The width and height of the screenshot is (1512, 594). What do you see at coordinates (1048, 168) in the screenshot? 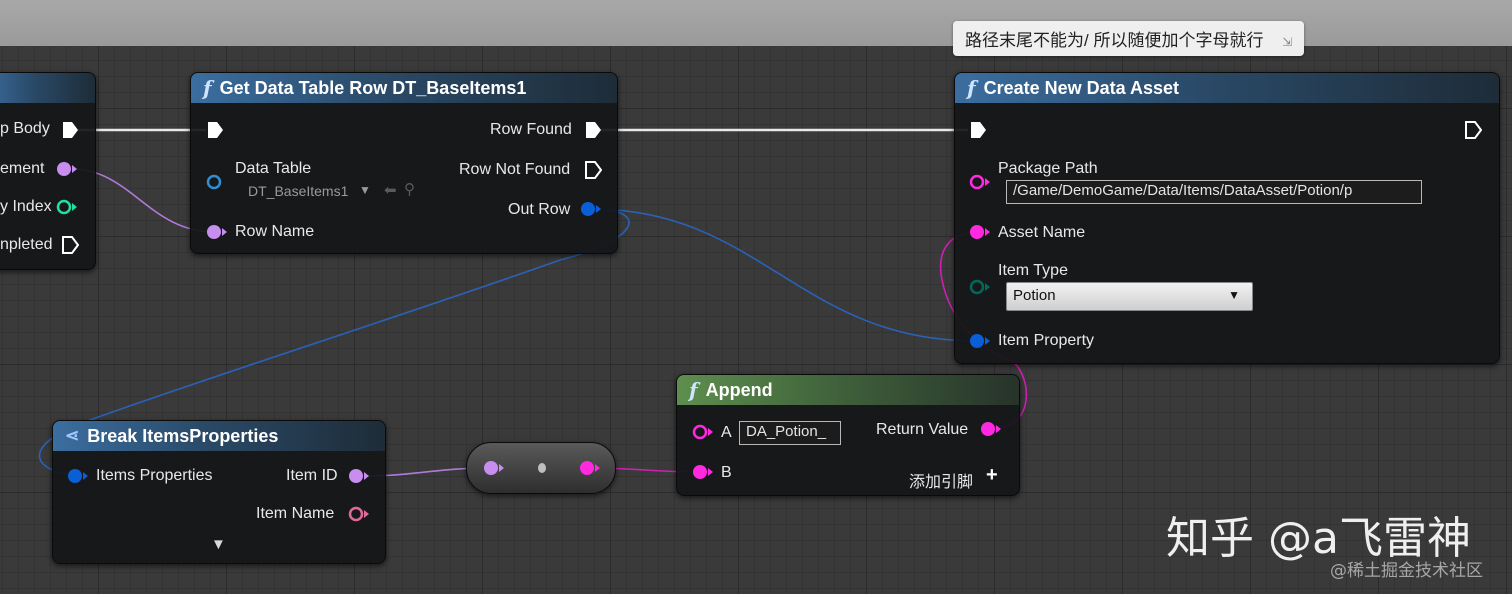
I see `package-path-label: Package Path` at bounding box center [1048, 168].